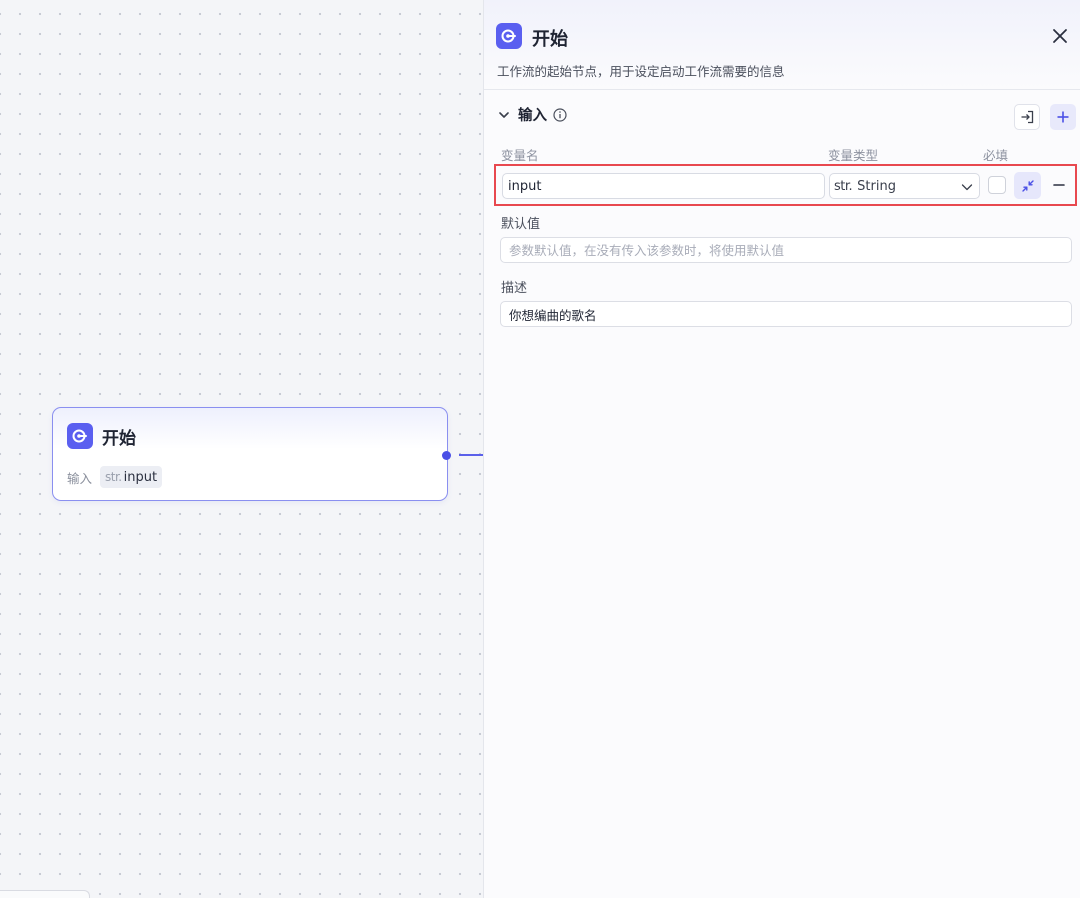 This screenshot has width=1080, height=898. I want to click on info-icon, so click(560, 114).